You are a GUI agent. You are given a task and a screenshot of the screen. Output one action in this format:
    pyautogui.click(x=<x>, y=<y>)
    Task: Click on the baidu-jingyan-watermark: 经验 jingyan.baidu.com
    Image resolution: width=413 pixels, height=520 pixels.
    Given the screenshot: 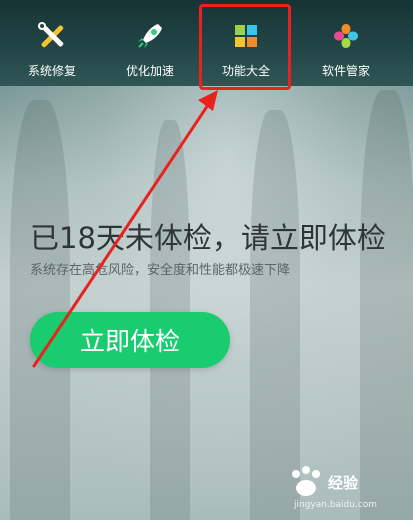 What is the action you would take?
    pyautogui.click(x=346, y=487)
    